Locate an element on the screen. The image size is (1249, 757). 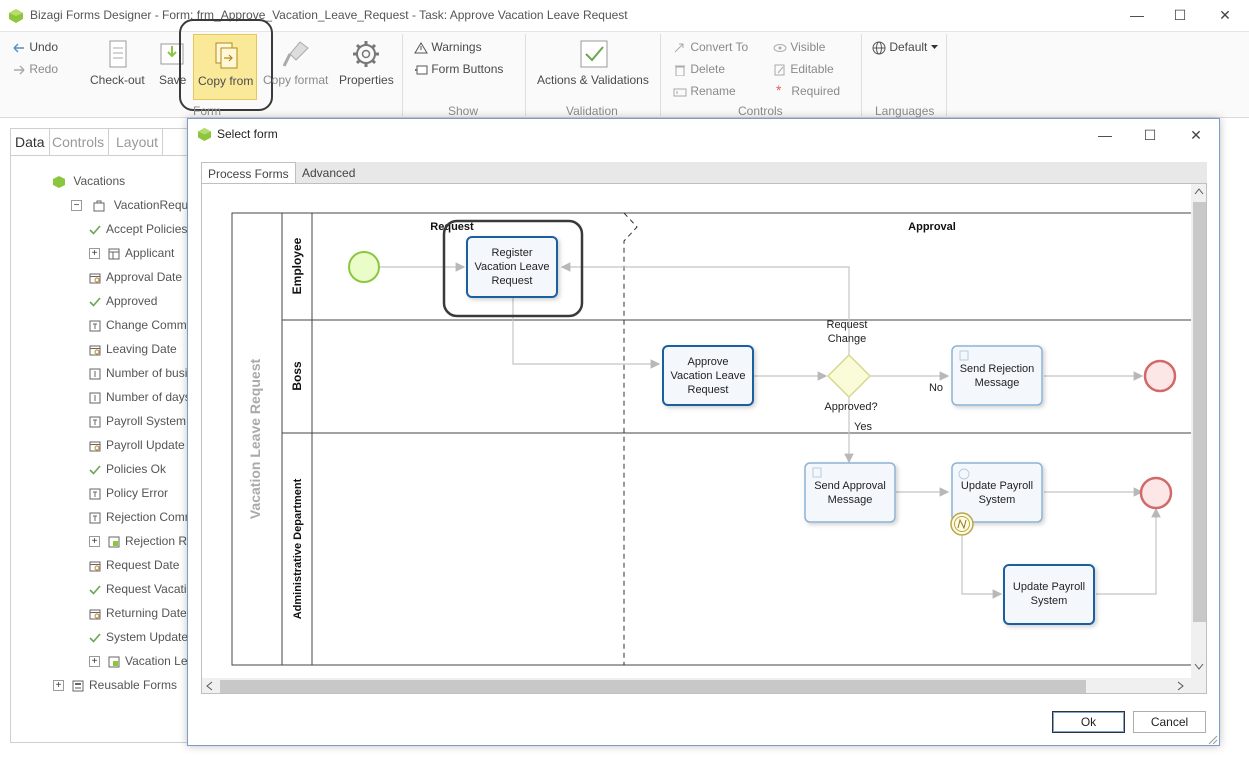
tree-item: Accept Policies is located at coordinates (138, 229).